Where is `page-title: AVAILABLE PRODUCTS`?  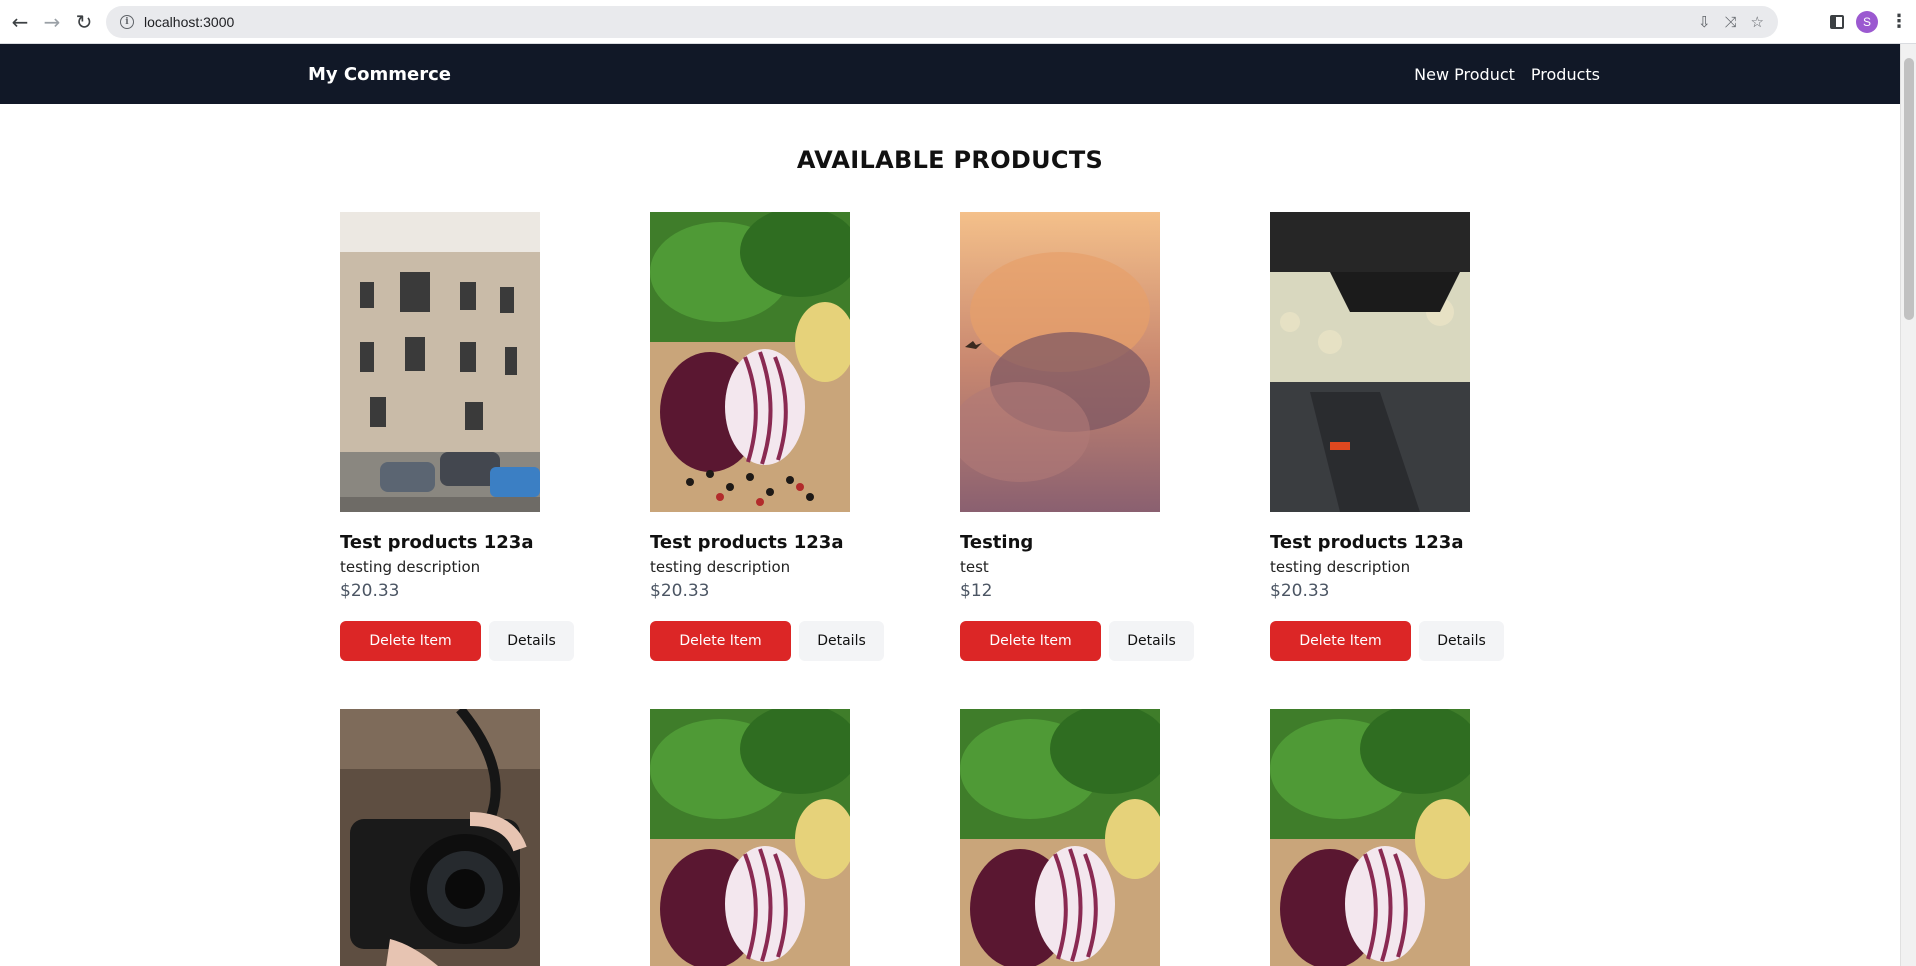 page-title: AVAILABLE PRODUCTS is located at coordinates (950, 160).